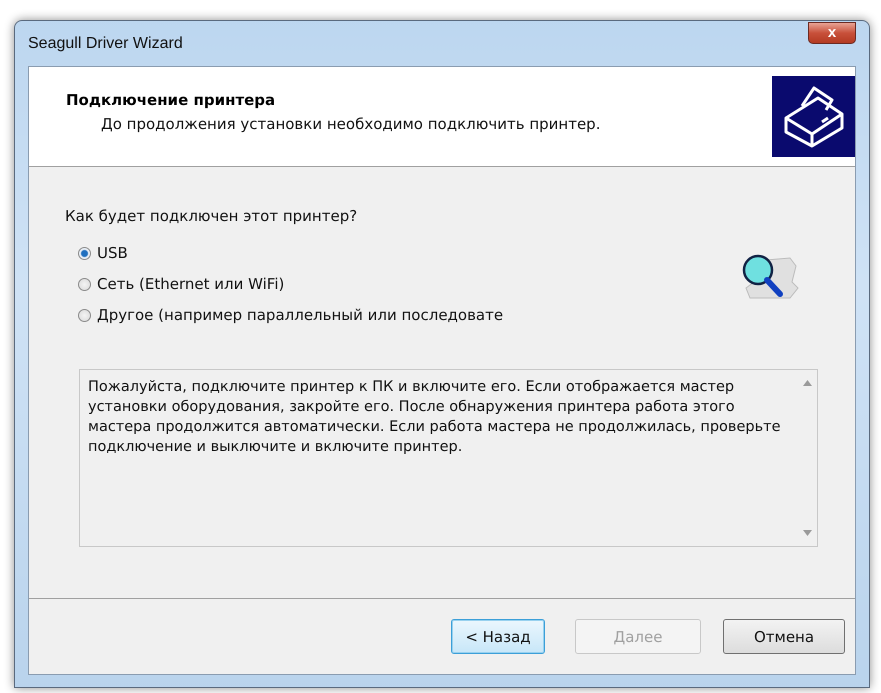  Describe the element at coordinates (832, 33) in the screenshot. I see `close-button: x` at that location.